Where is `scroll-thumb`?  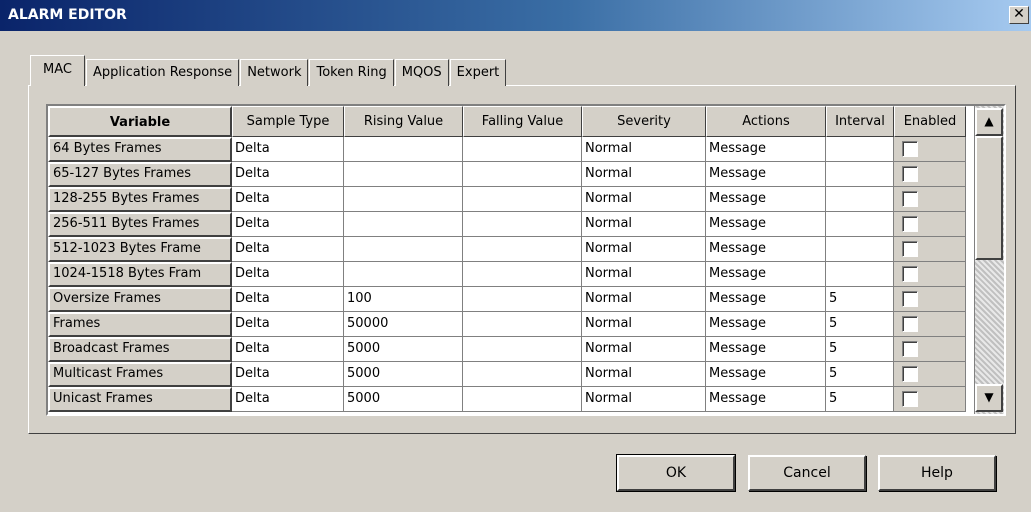
scroll-thumb is located at coordinates (989, 198).